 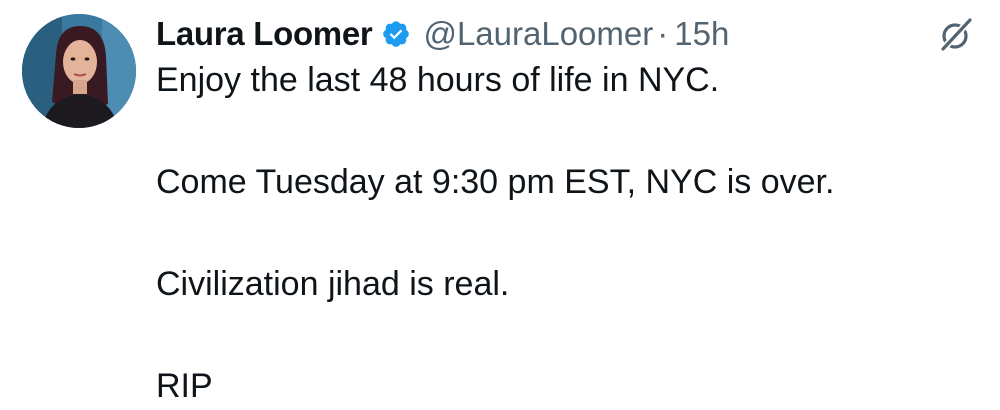 I want to click on tweet-timestamp: 15h, so click(x=701, y=34).